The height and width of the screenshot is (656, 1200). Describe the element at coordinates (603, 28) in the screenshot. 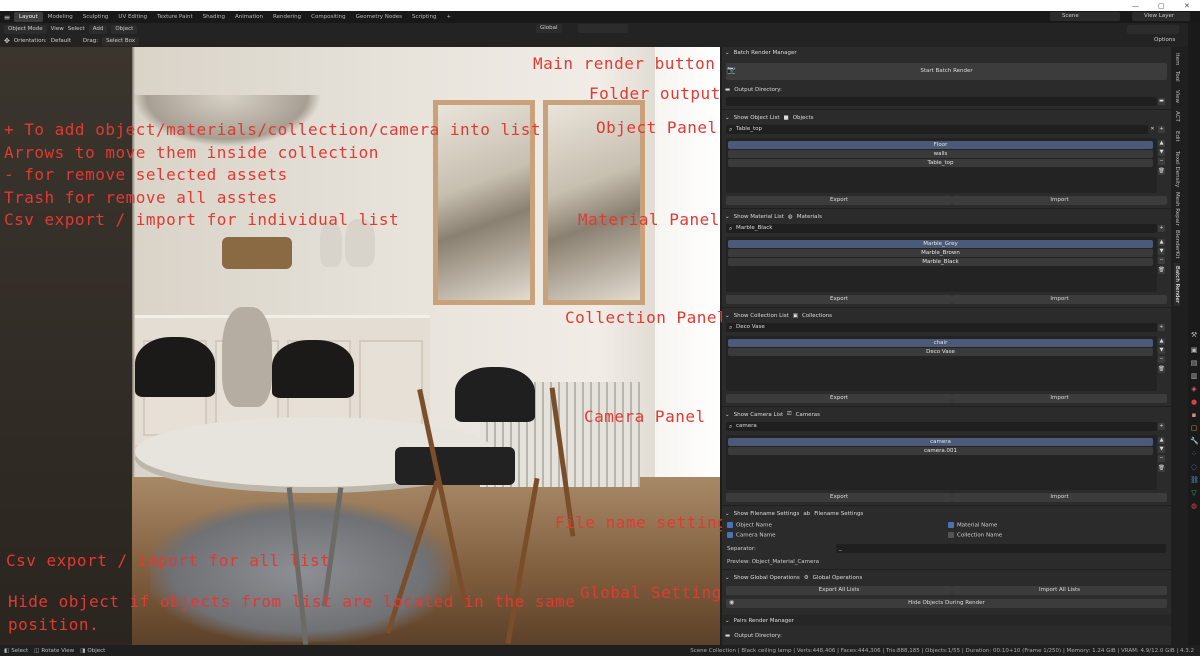

I see `snapping-controls` at that location.